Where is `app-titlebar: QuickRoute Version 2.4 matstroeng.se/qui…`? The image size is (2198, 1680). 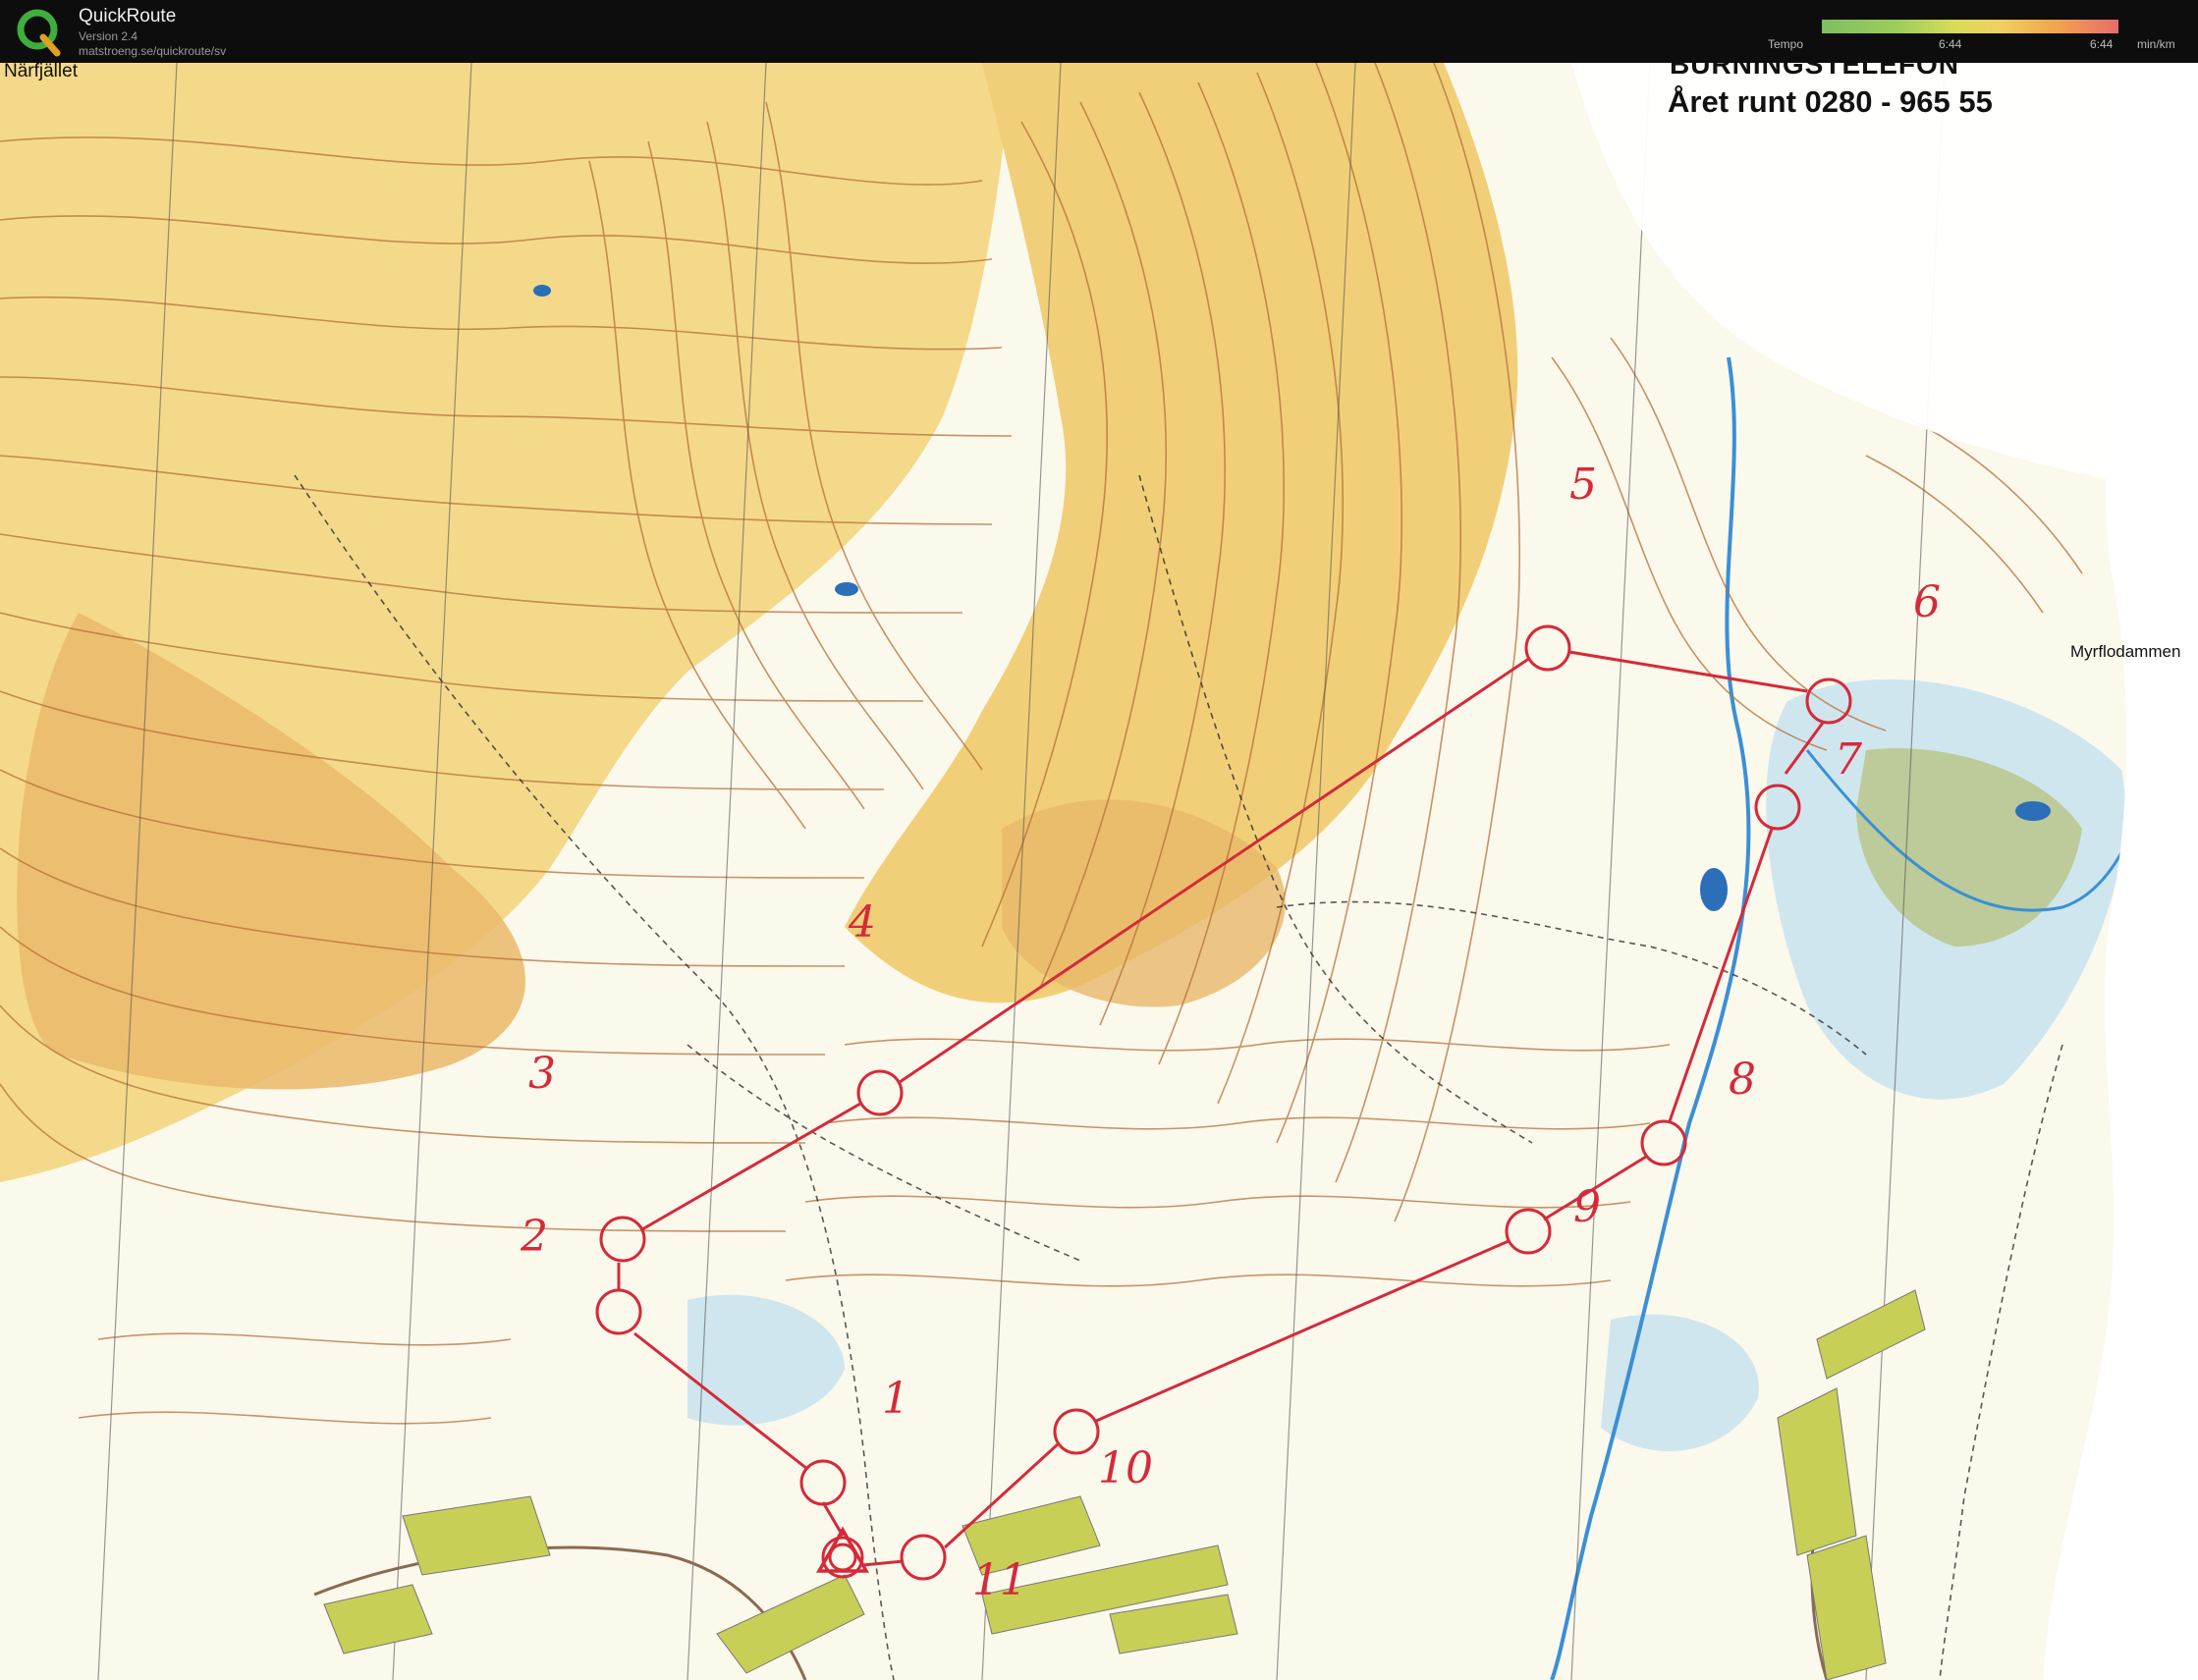
app-titlebar: QuickRoute Version 2.4 matstroeng.se/qui… is located at coordinates (1099, 31).